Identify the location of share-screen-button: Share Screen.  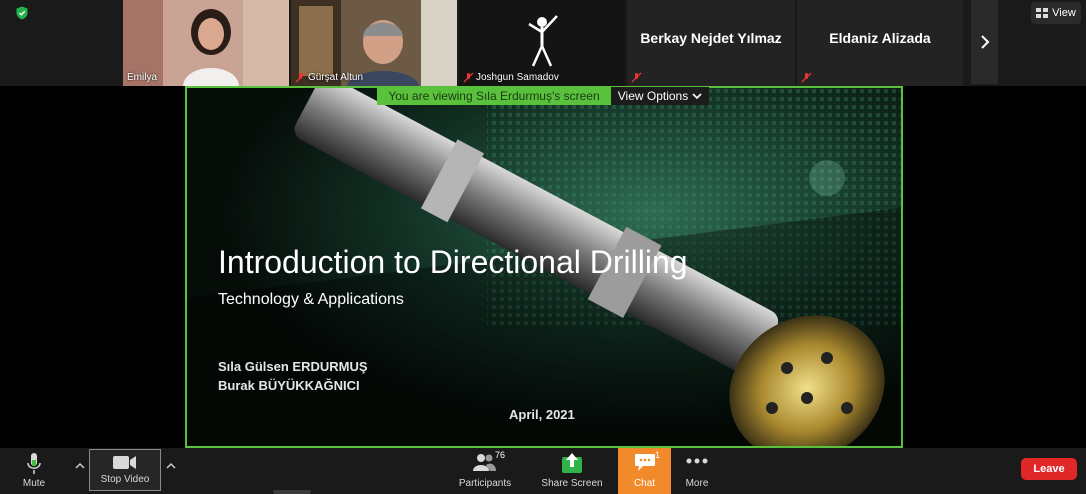
(572, 471).